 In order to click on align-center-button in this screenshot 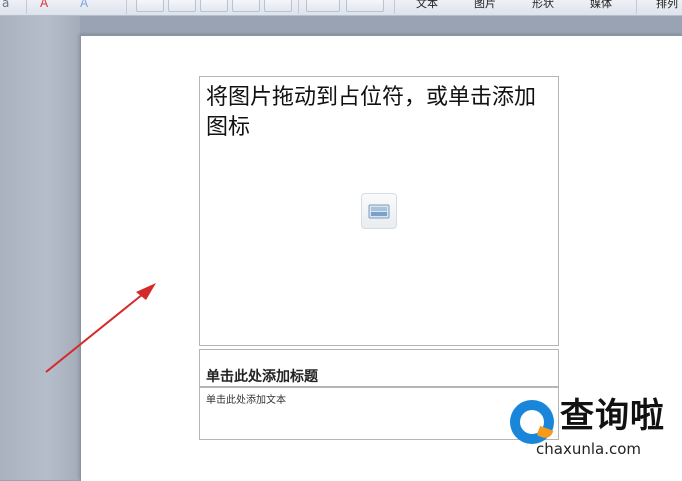, I will do `click(182, 6)`.